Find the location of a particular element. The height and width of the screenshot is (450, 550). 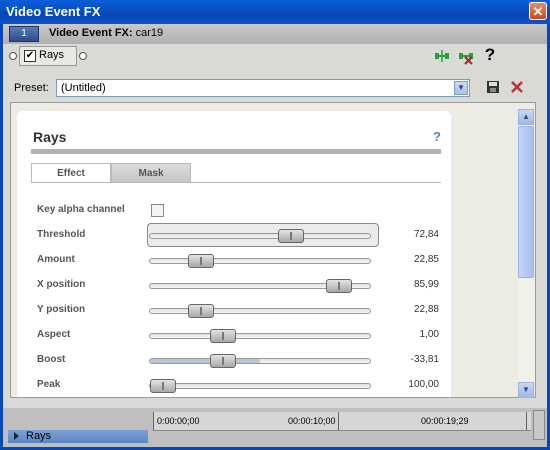

param-x-position: X position 85,99 is located at coordinates (242, 286).